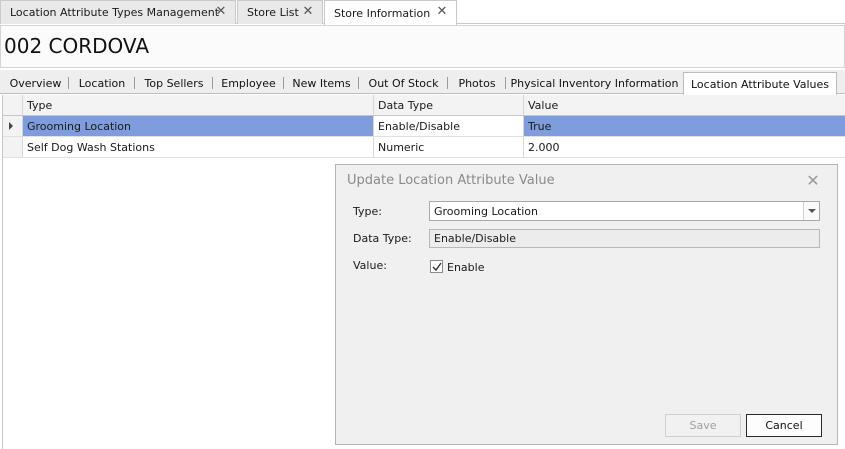 The image size is (845, 449). Describe the element at coordinates (624, 238) in the screenshot. I see `data-type-field: Enable/Disable` at that location.